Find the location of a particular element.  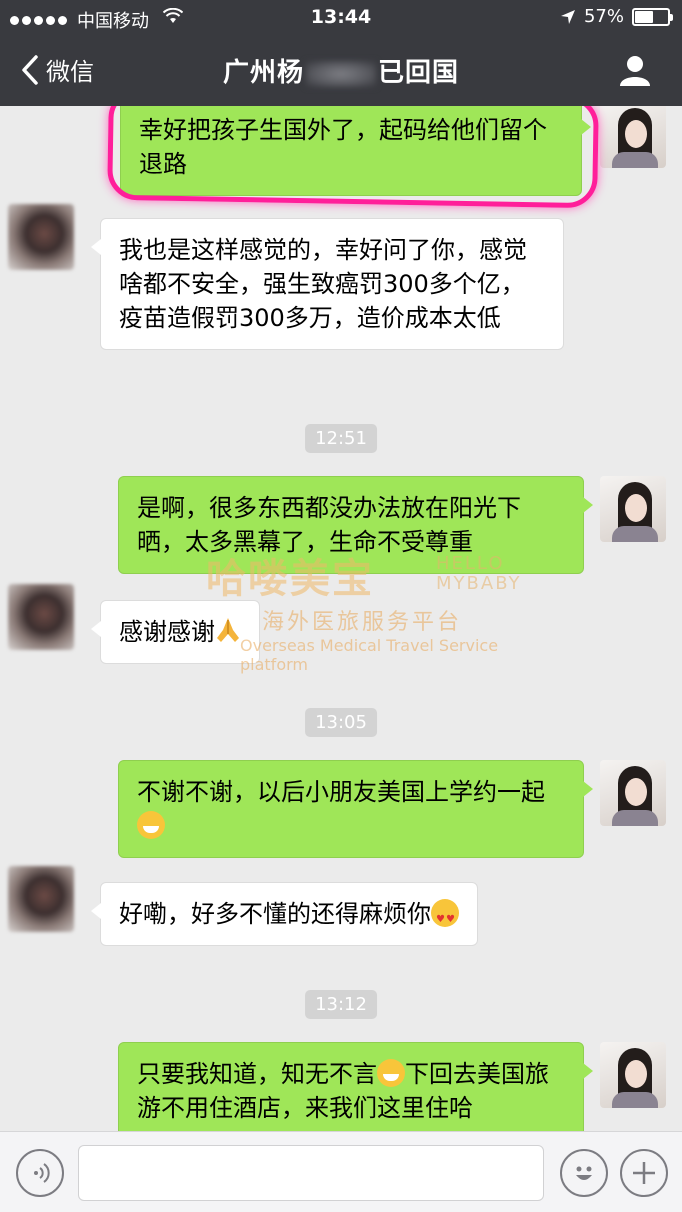

message-input is located at coordinates (311, 1173).